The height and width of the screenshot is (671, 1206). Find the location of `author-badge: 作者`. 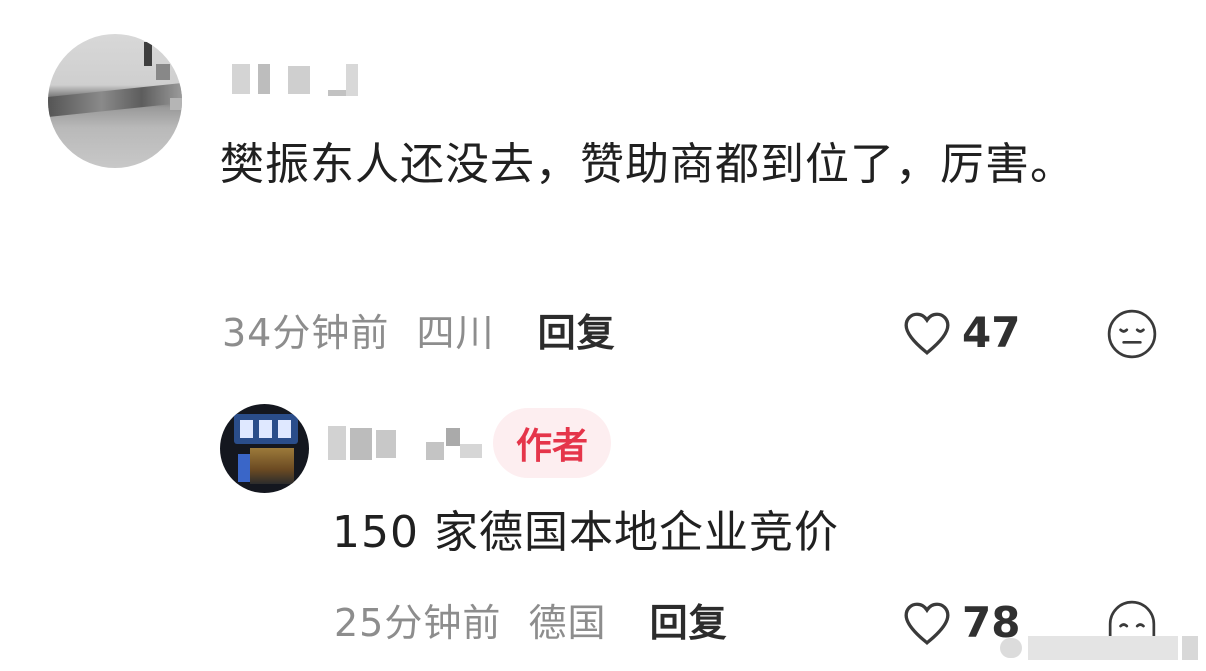

author-badge: 作者 is located at coordinates (552, 443).